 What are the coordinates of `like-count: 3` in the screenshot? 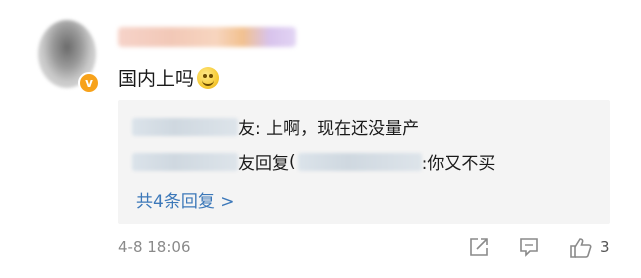 It's located at (605, 247).